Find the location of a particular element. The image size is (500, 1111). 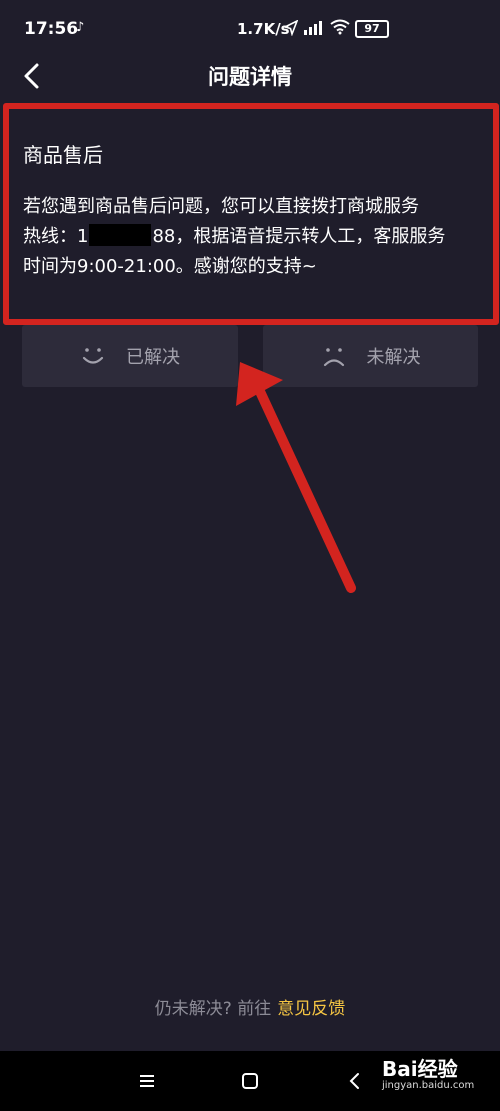

solved-button: 已解决 is located at coordinates (130, 356).